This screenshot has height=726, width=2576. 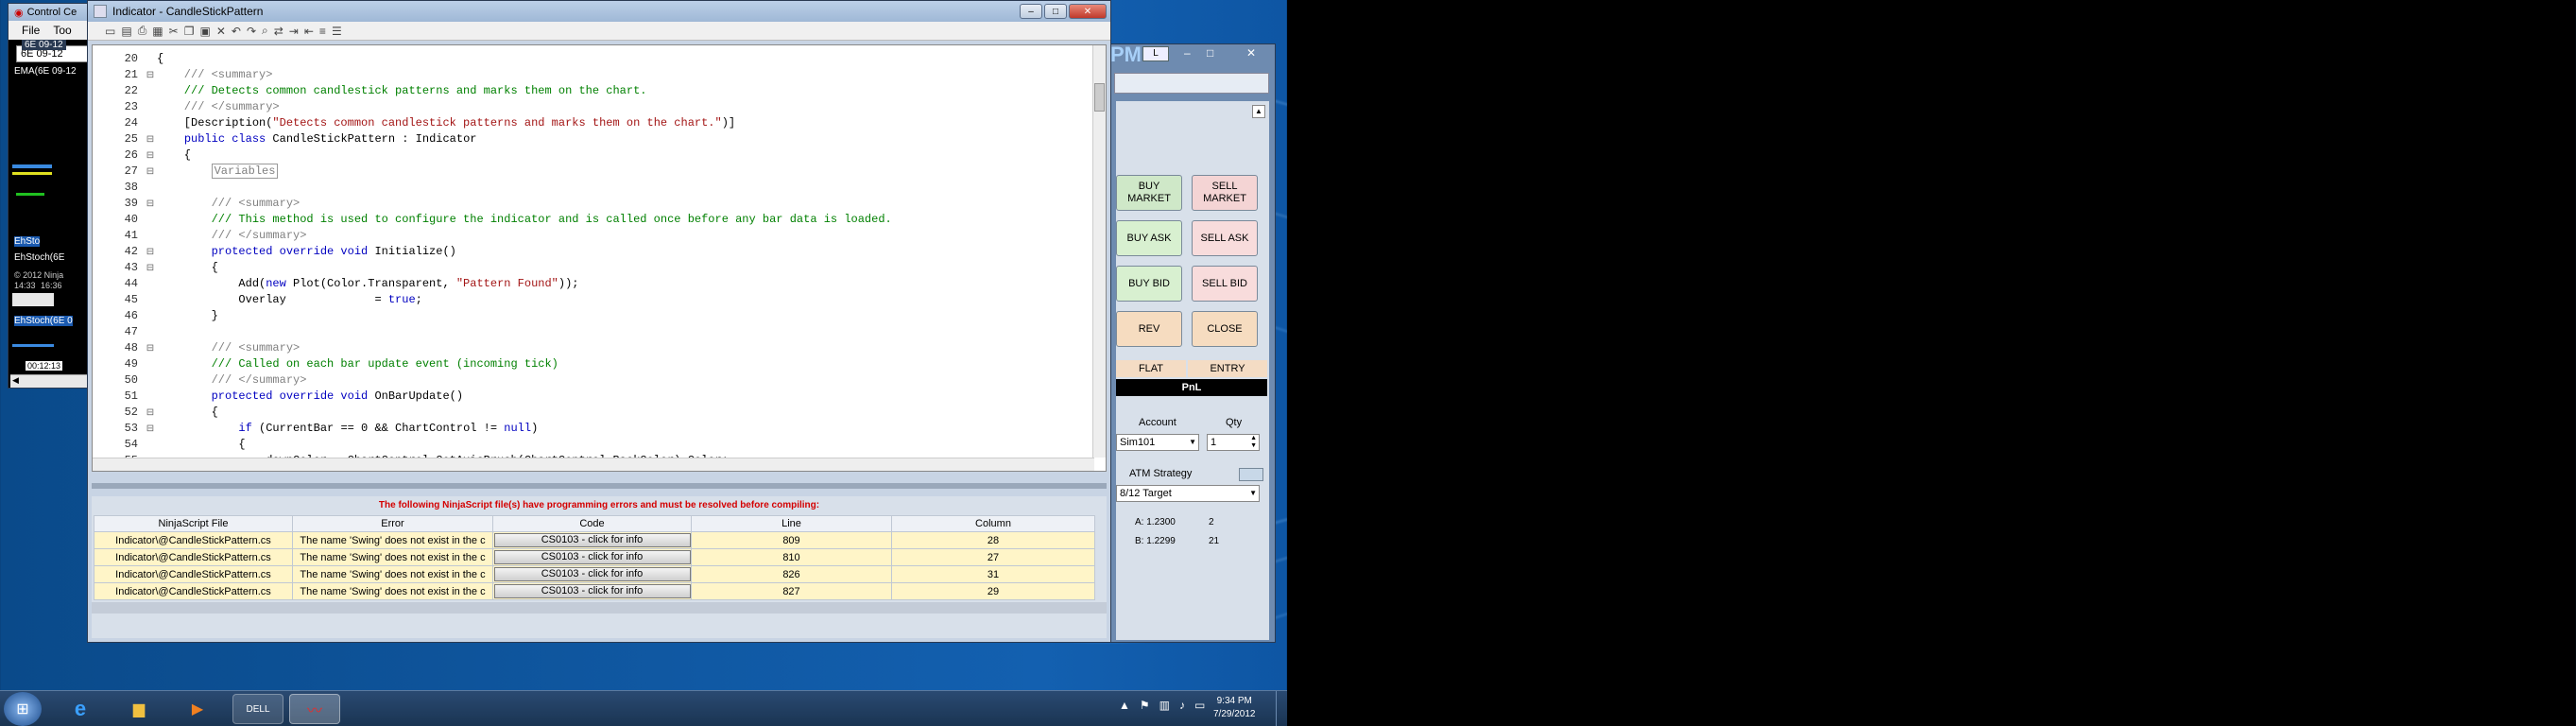 What do you see at coordinates (251, 32) in the screenshot?
I see `redo-icon: ↷` at bounding box center [251, 32].